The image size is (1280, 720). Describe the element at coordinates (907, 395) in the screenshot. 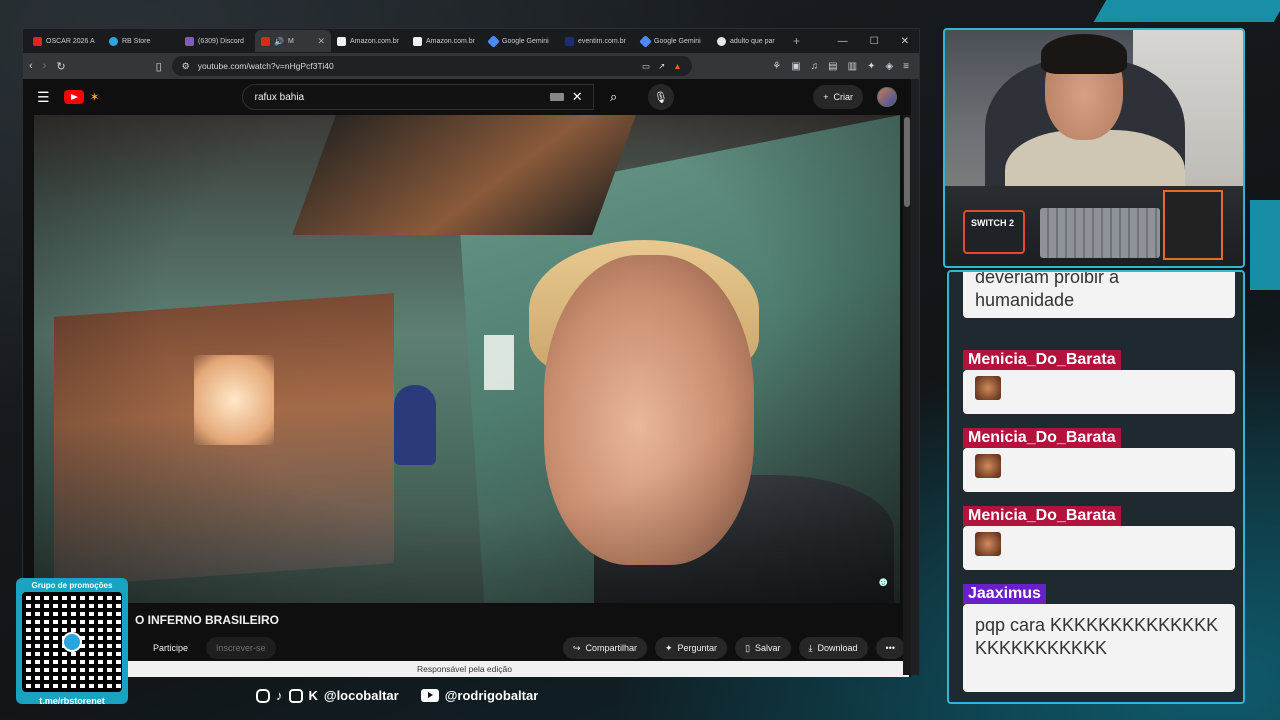

I see `page-scrollbar` at that location.